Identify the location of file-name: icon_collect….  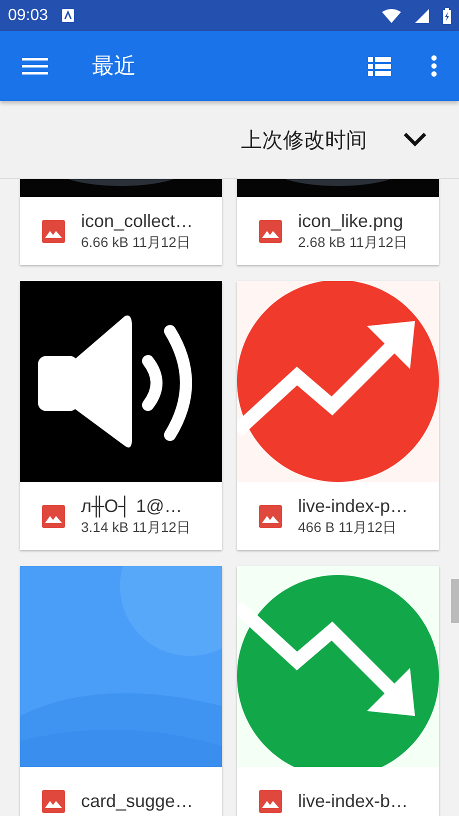
(137, 221).